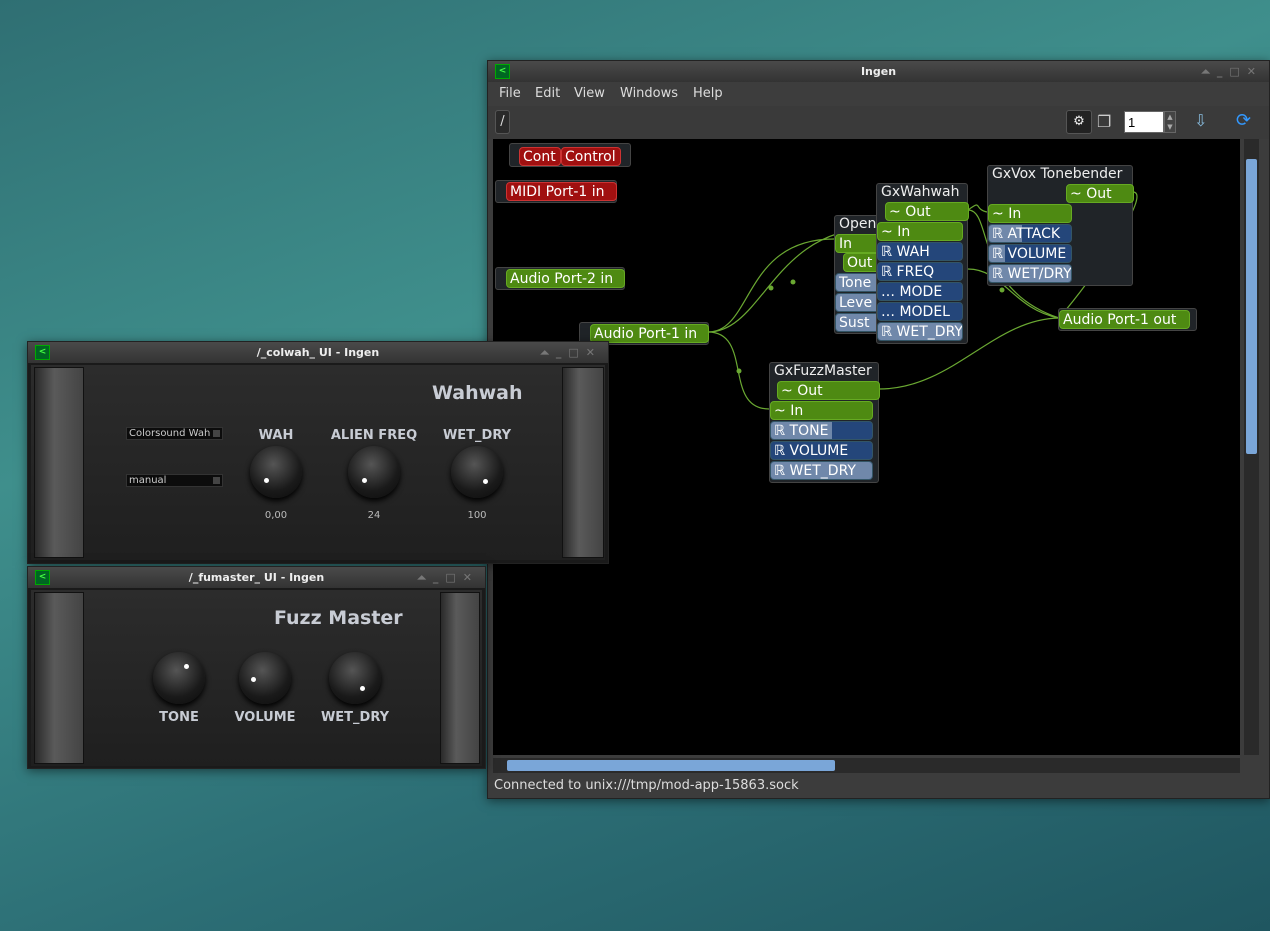  Describe the element at coordinates (1200, 120) in the screenshot. I see `save-icon: ⇩` at that location.